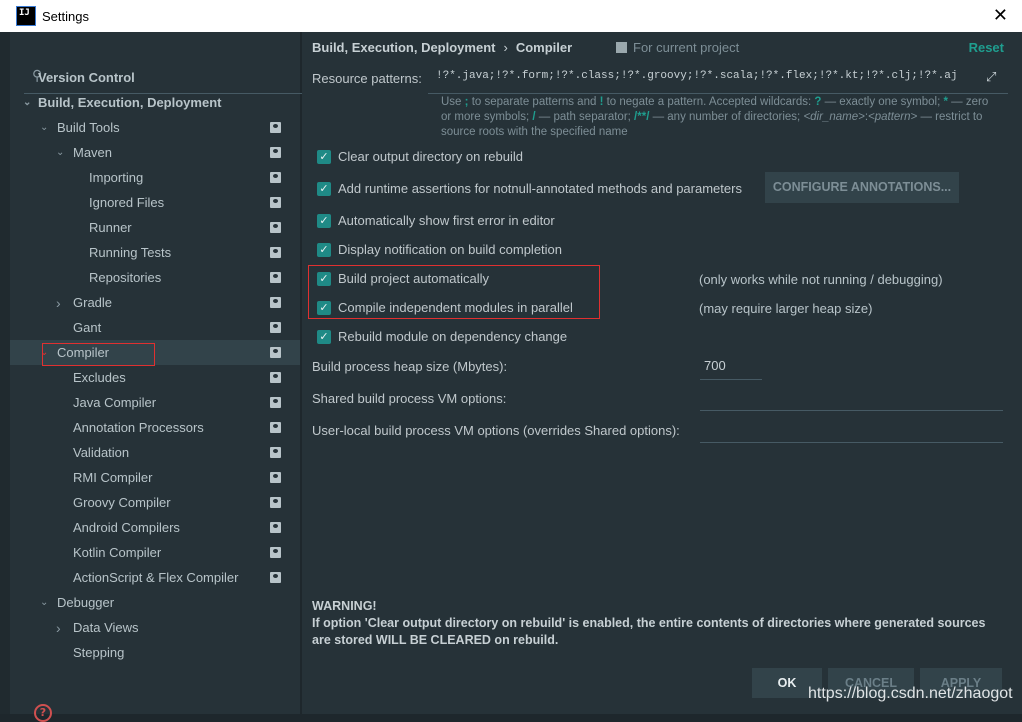 The height and width of the screenshot is (722, 1022). What do you see at coordinates (430, 156) in the screenshot?
I see `option-label: Clear output directory on rebuild` at bounding box center [430, 156].